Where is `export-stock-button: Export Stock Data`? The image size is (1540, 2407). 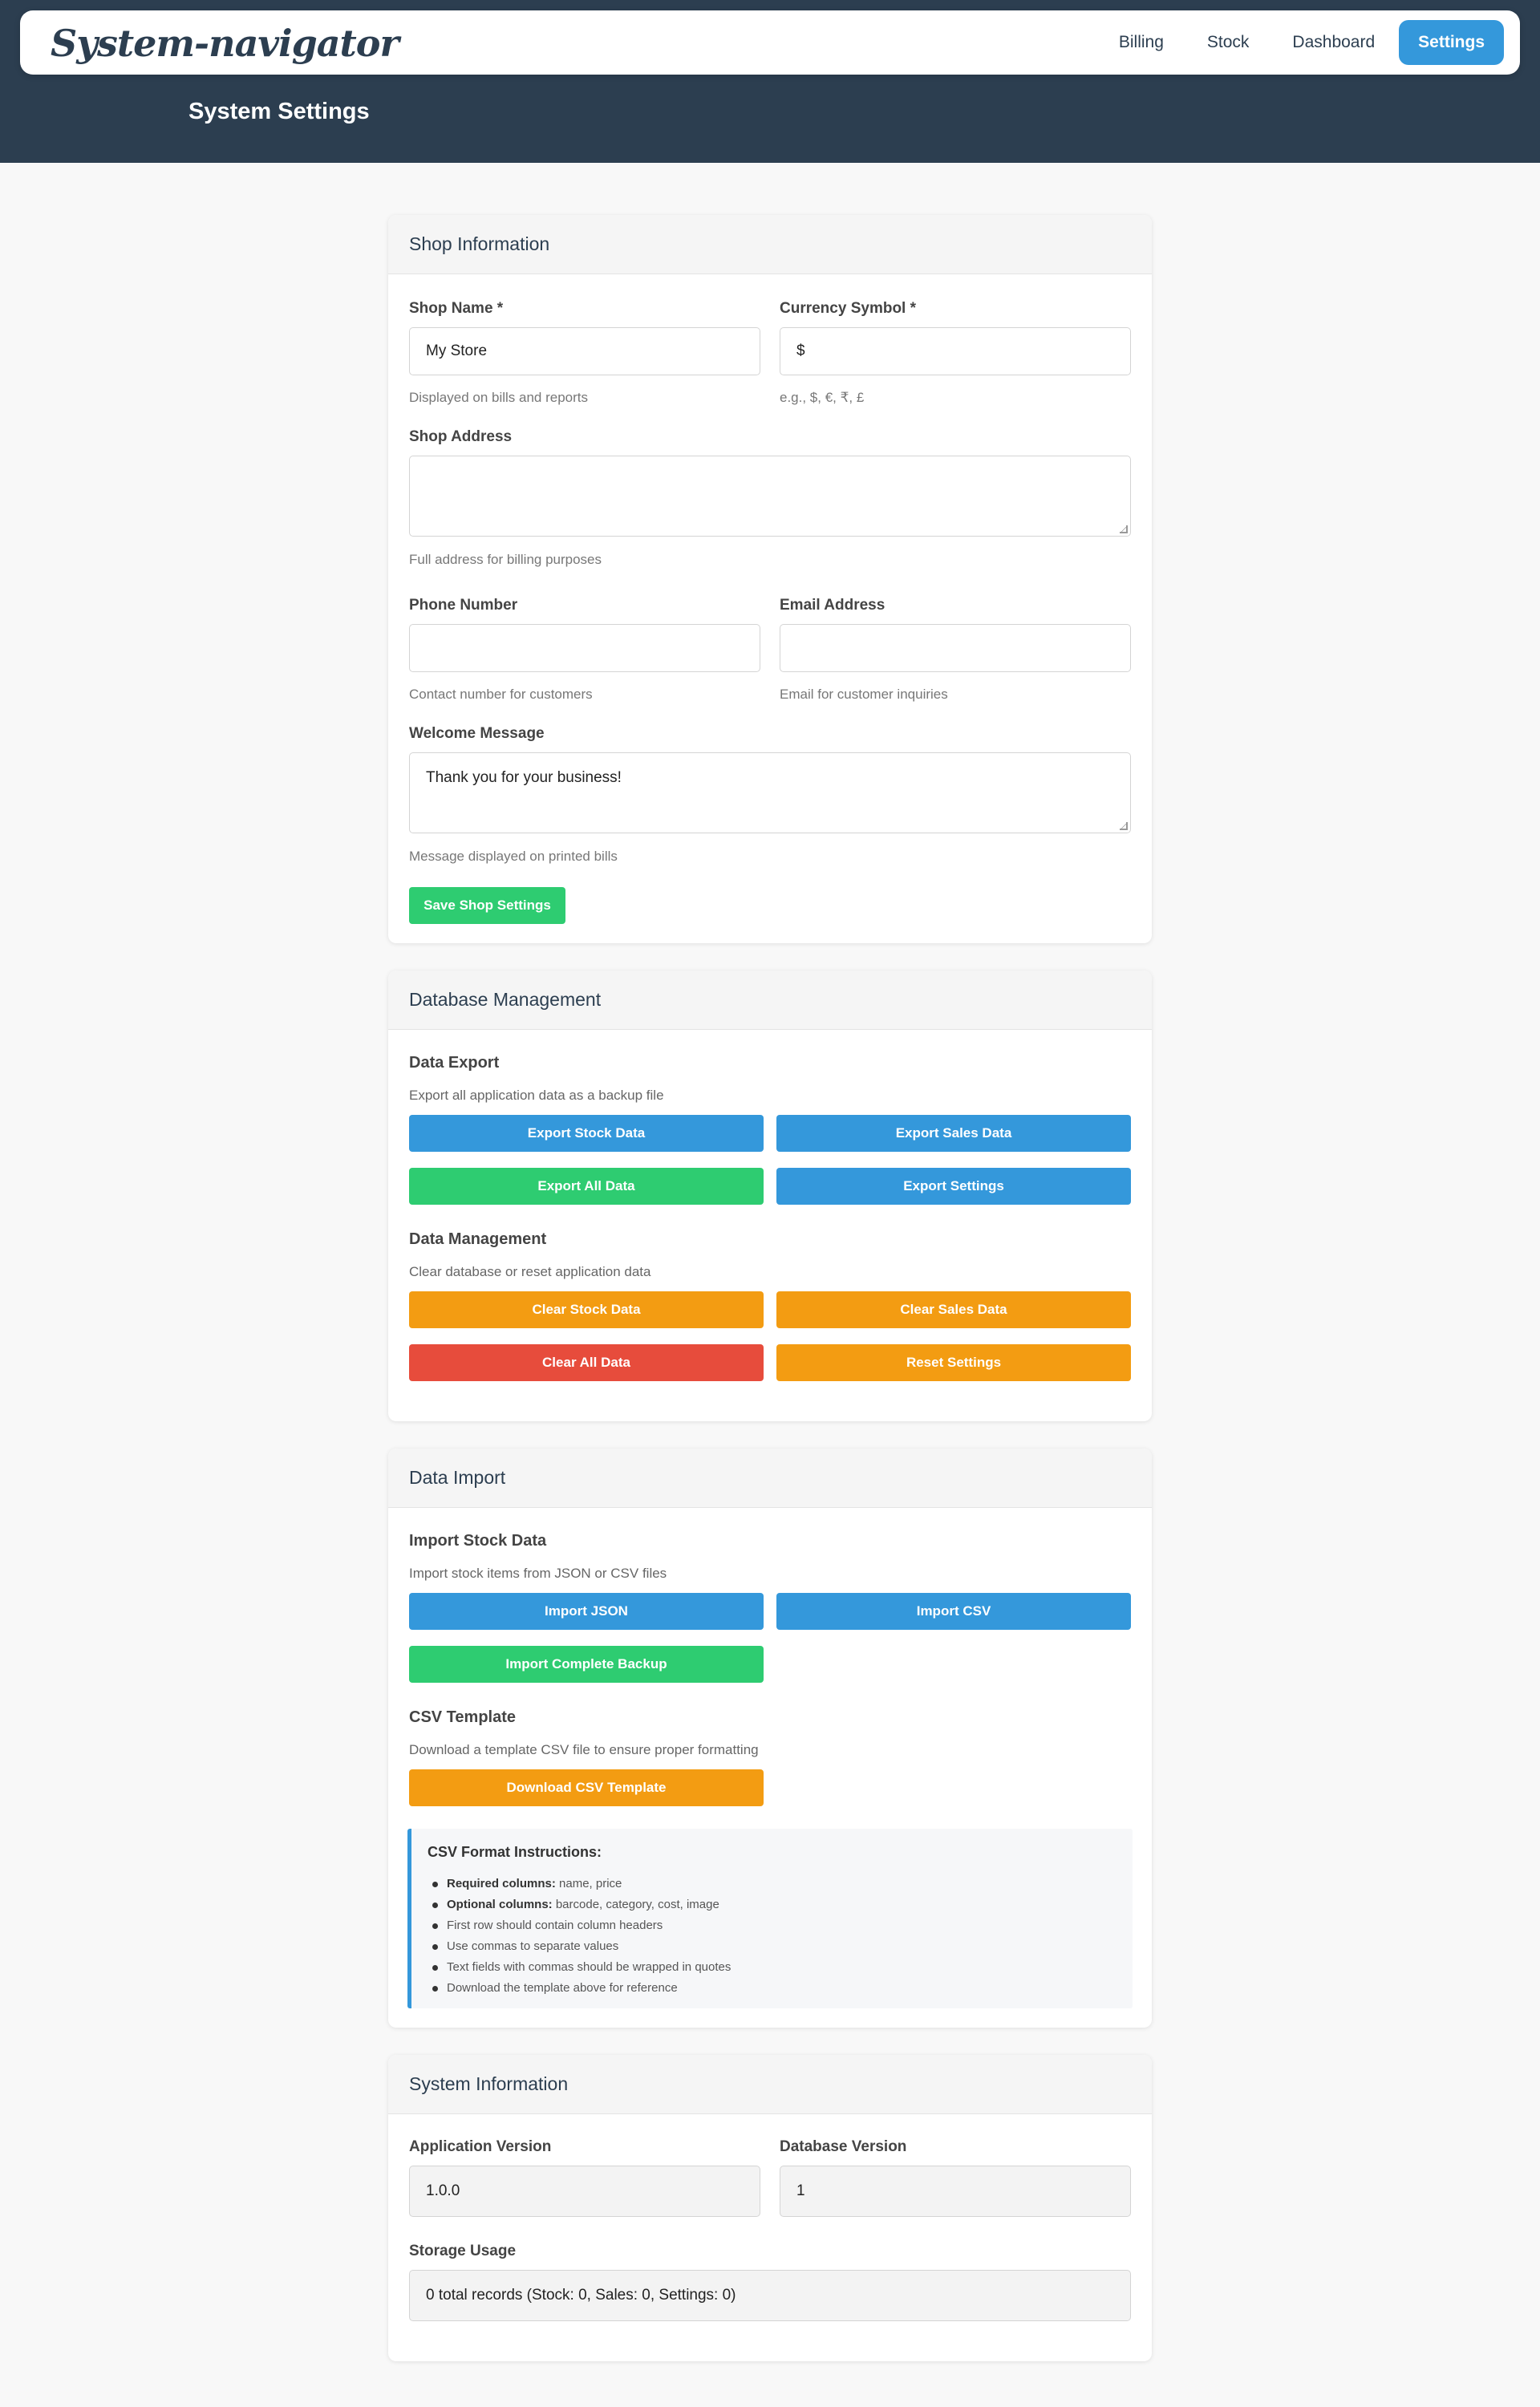
export-stock-button: Export Stock Data is located at coordinates (586, 1133).